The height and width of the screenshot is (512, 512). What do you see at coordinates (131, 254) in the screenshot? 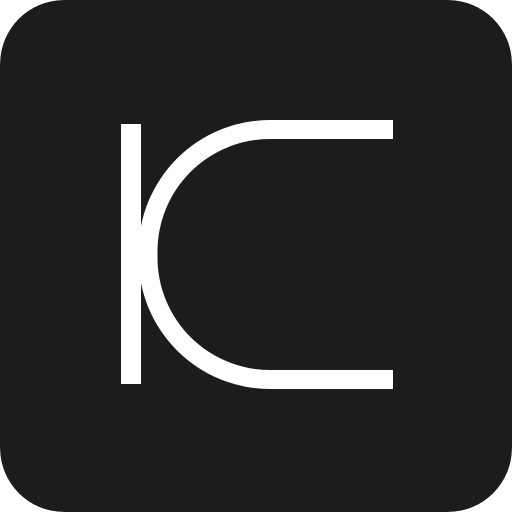
I see `logo-vertical-bar` at bounding box center [131, 254].